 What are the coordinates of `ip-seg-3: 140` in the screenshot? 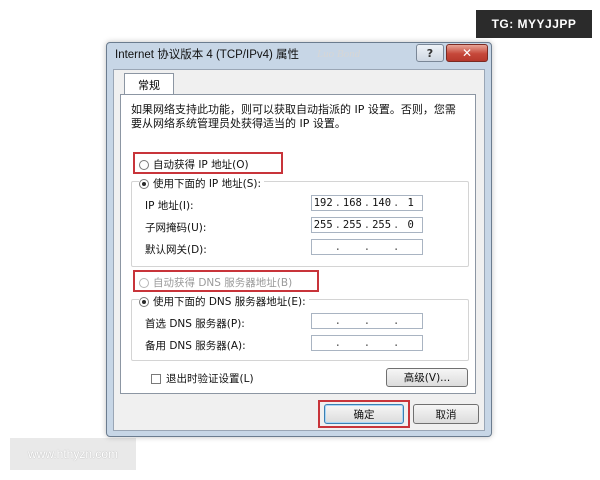 It's located at (382, 203).